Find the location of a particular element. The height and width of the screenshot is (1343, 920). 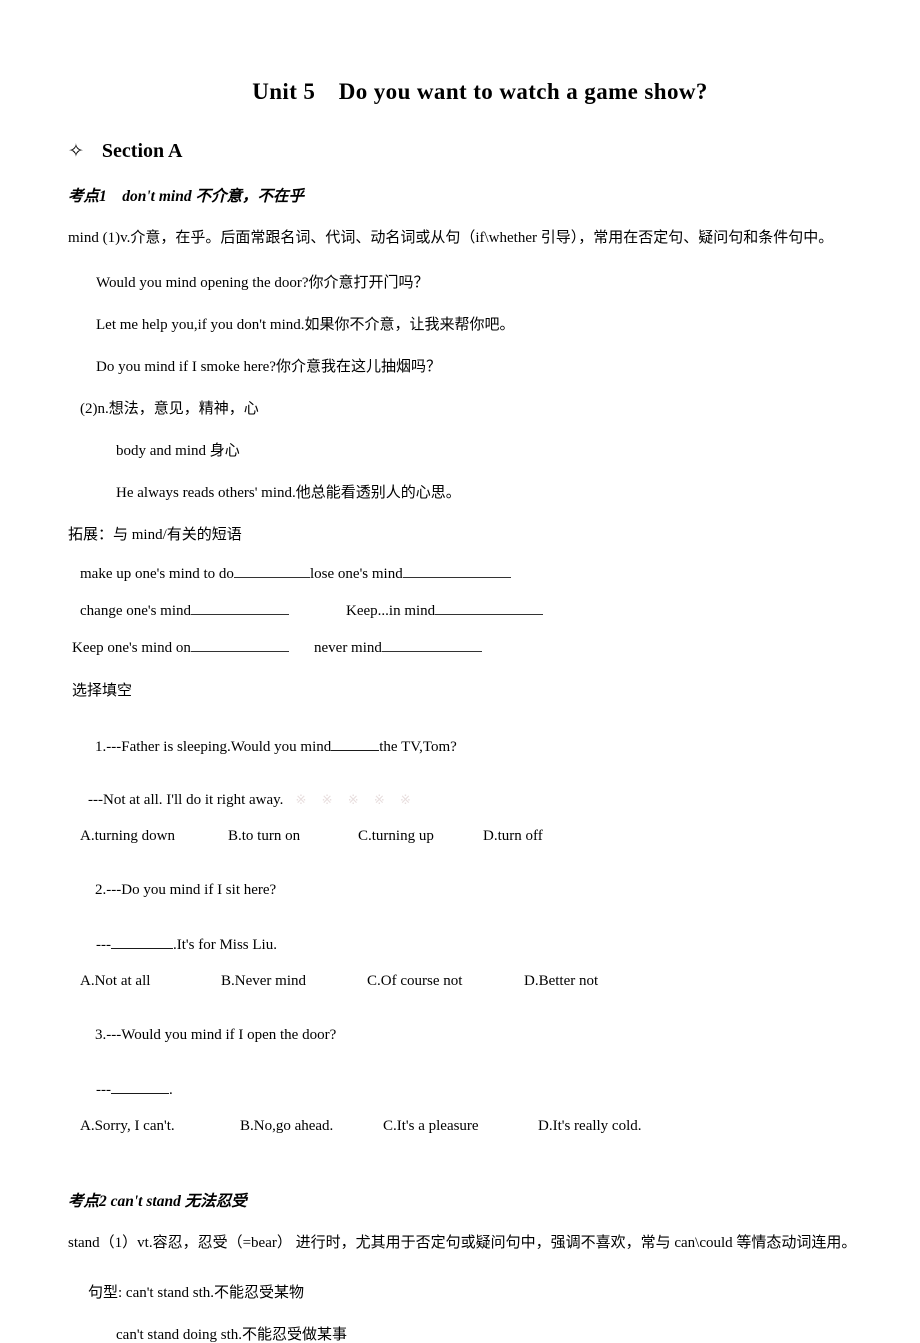

option-d: D.turn off is located at coordinates (513, 836).